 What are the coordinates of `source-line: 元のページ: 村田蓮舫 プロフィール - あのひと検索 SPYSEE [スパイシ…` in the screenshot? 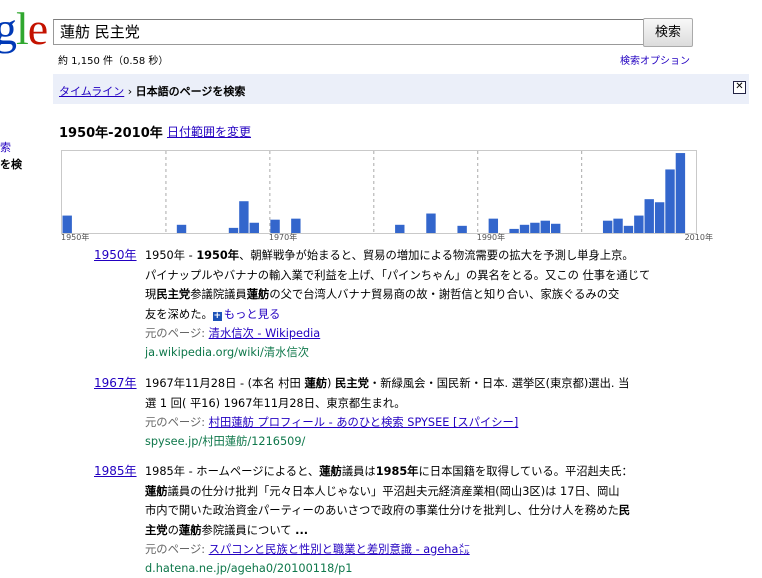 It's located at (417, 422).